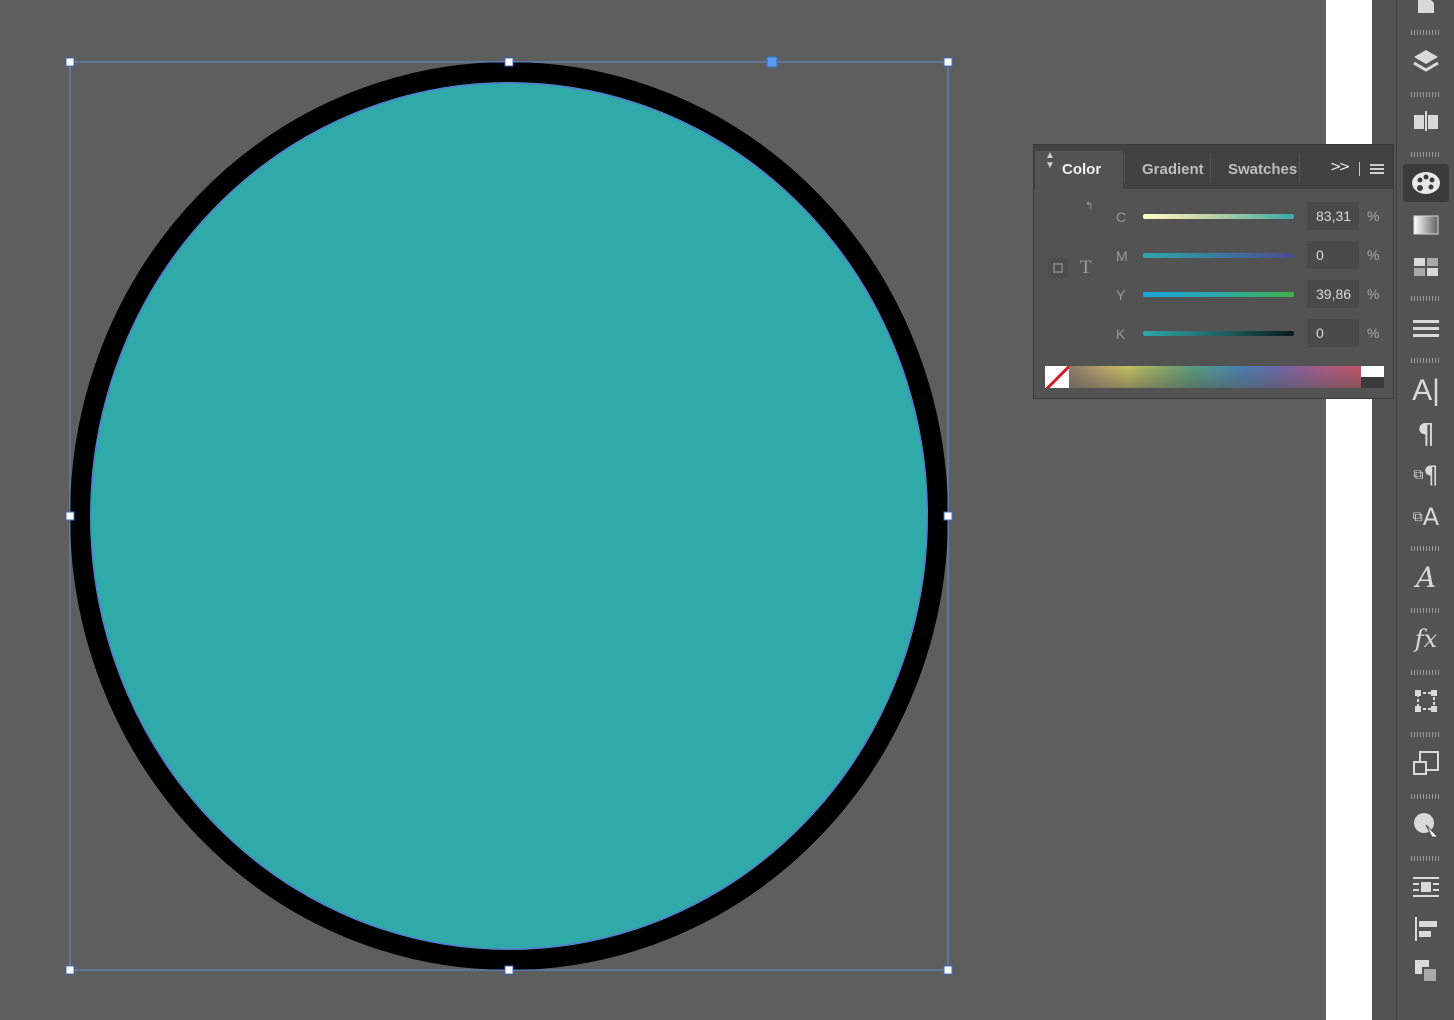  Describe the element at coordinates (1426, 183) in the screenshot. I see `color-icon` at that location.